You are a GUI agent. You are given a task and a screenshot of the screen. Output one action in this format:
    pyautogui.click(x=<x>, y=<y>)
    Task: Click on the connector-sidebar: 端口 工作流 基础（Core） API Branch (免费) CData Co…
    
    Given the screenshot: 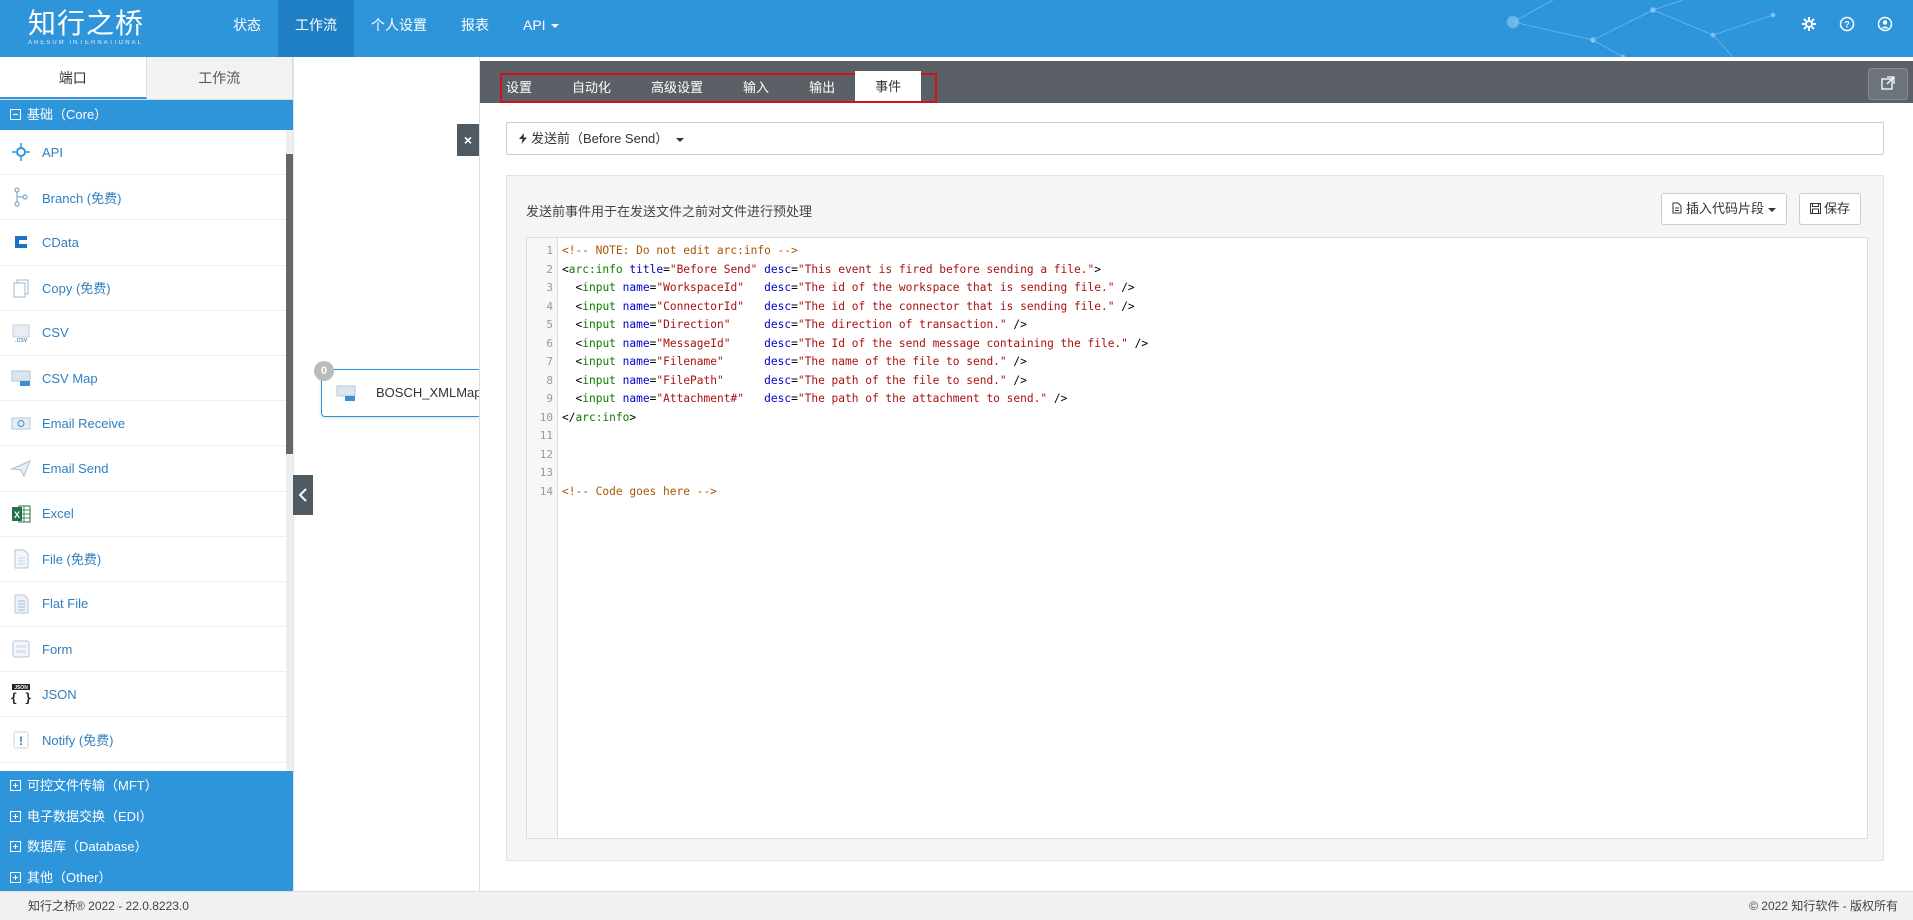 What is the action you would take?
    pyautogui.click(x=146, y=475)
    